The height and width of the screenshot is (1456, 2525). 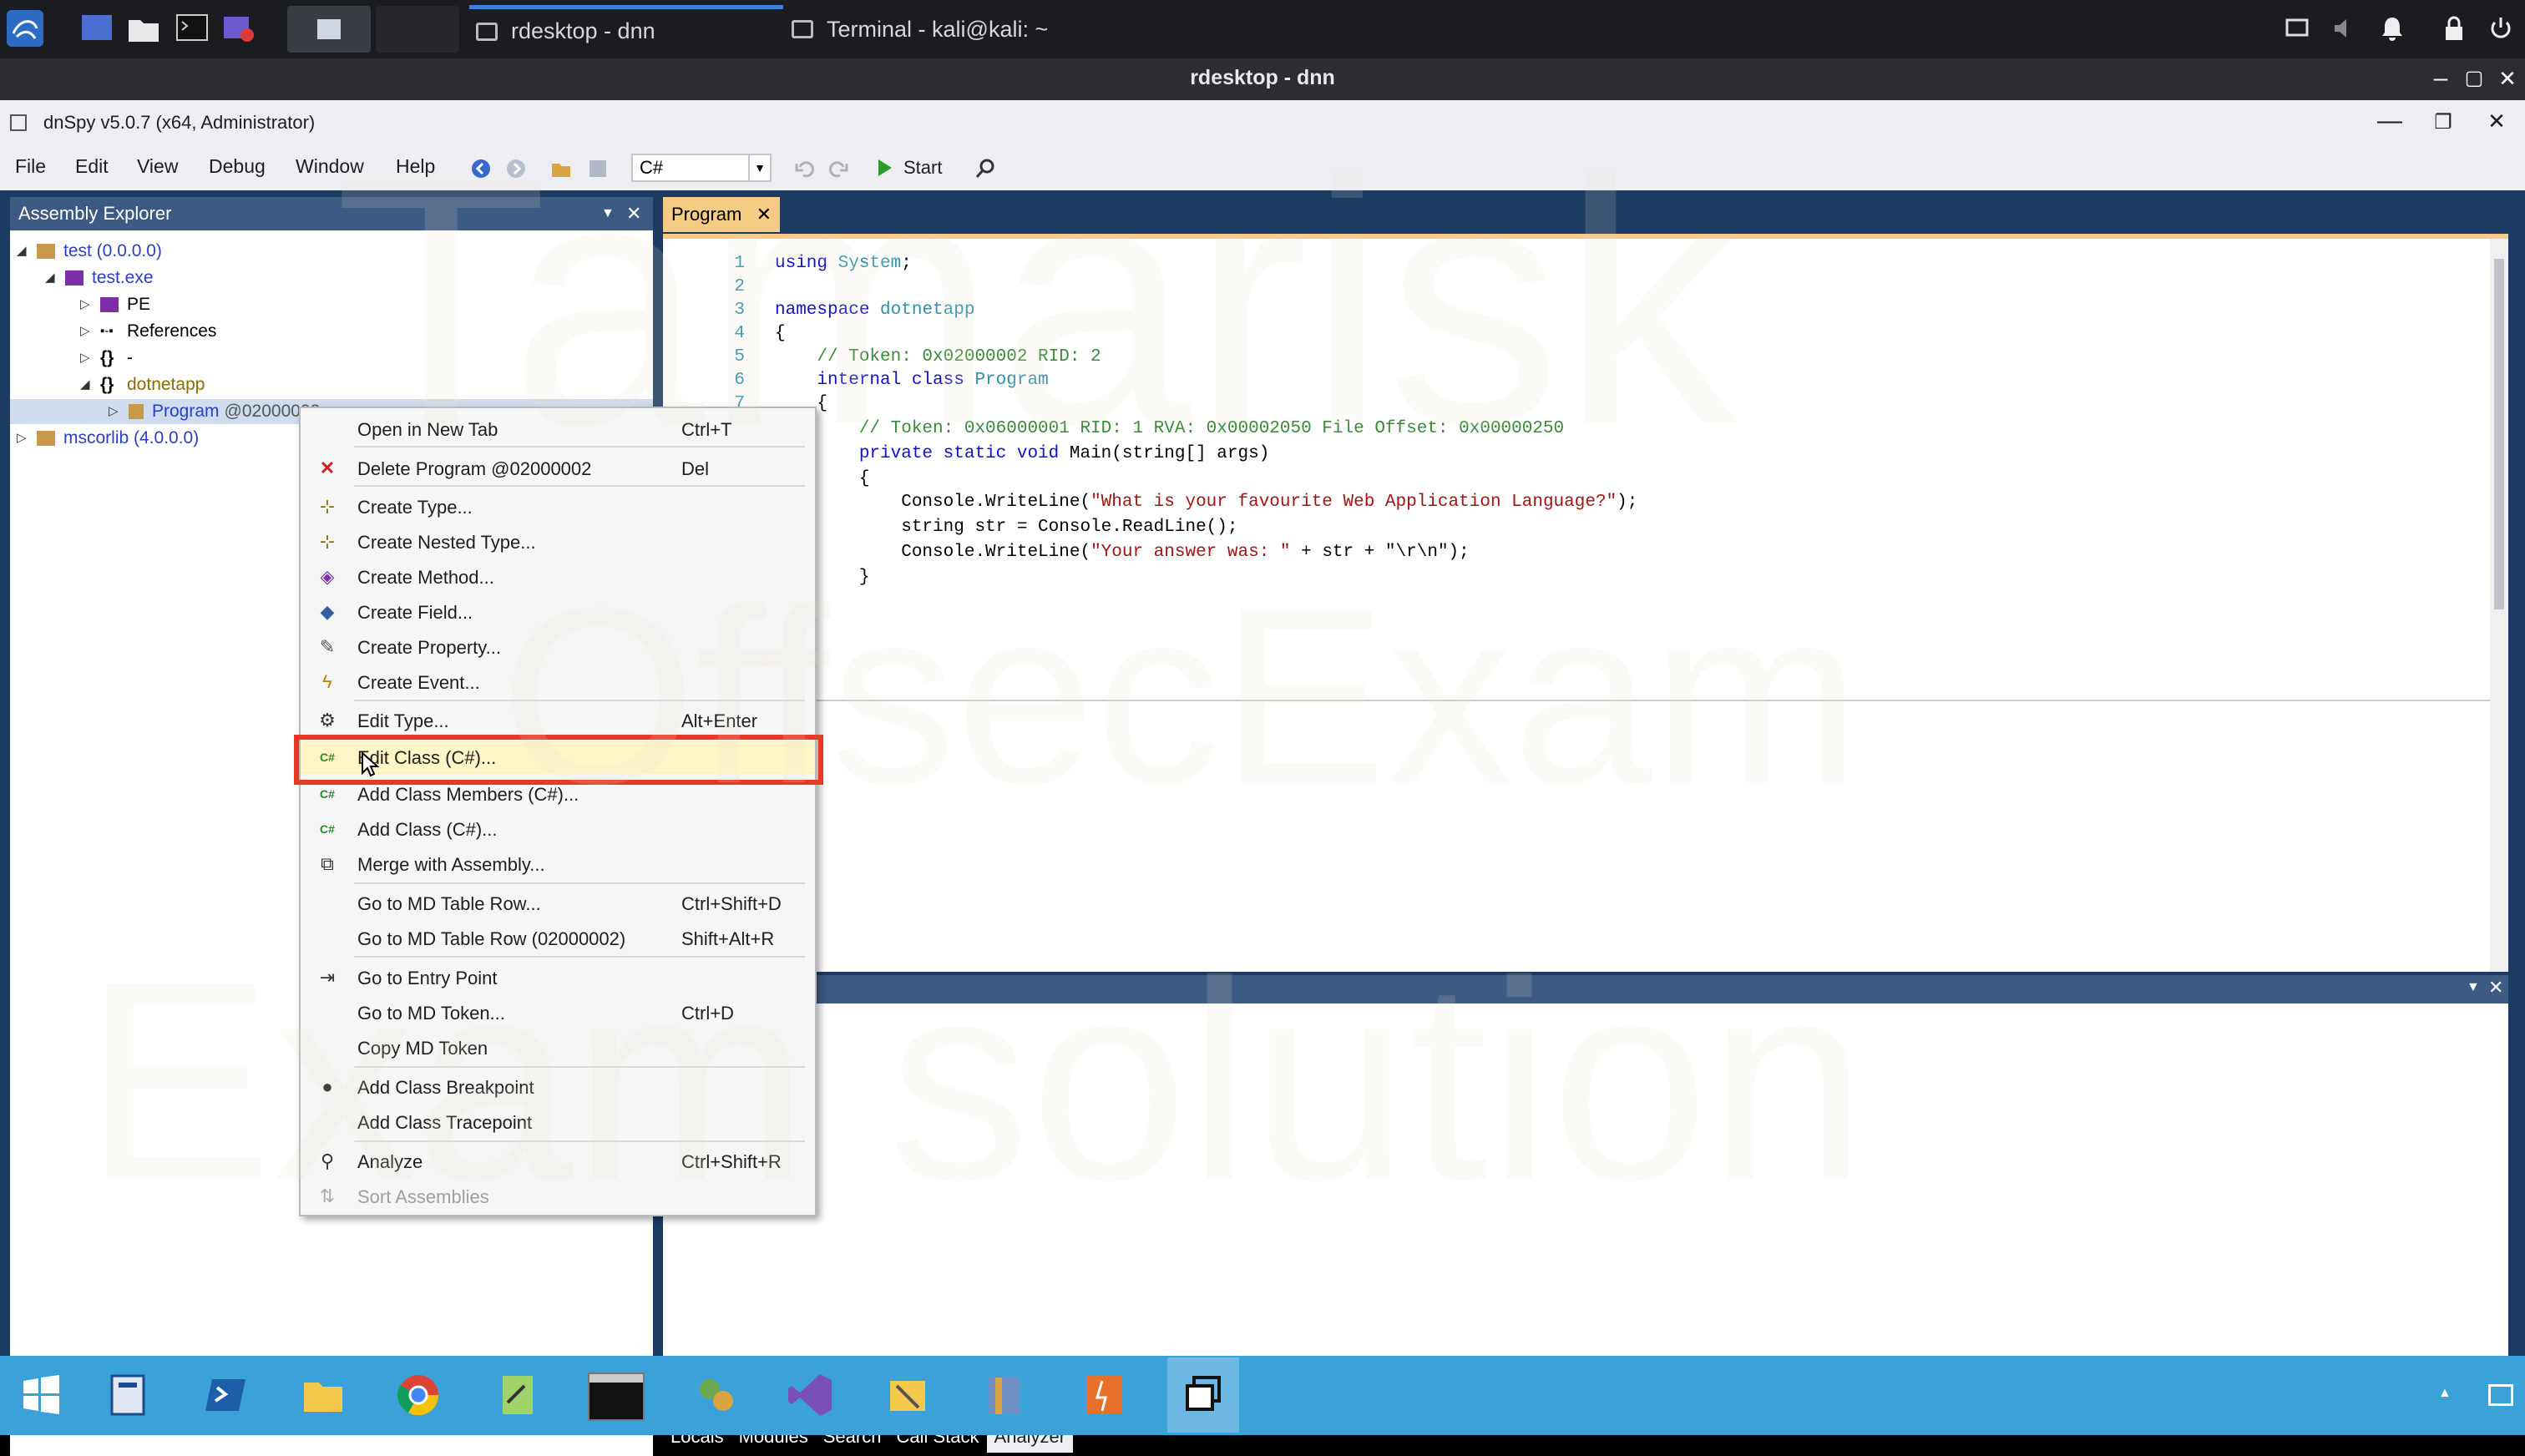 I want to click on editor-splitter, so click(x=1577, y=700).